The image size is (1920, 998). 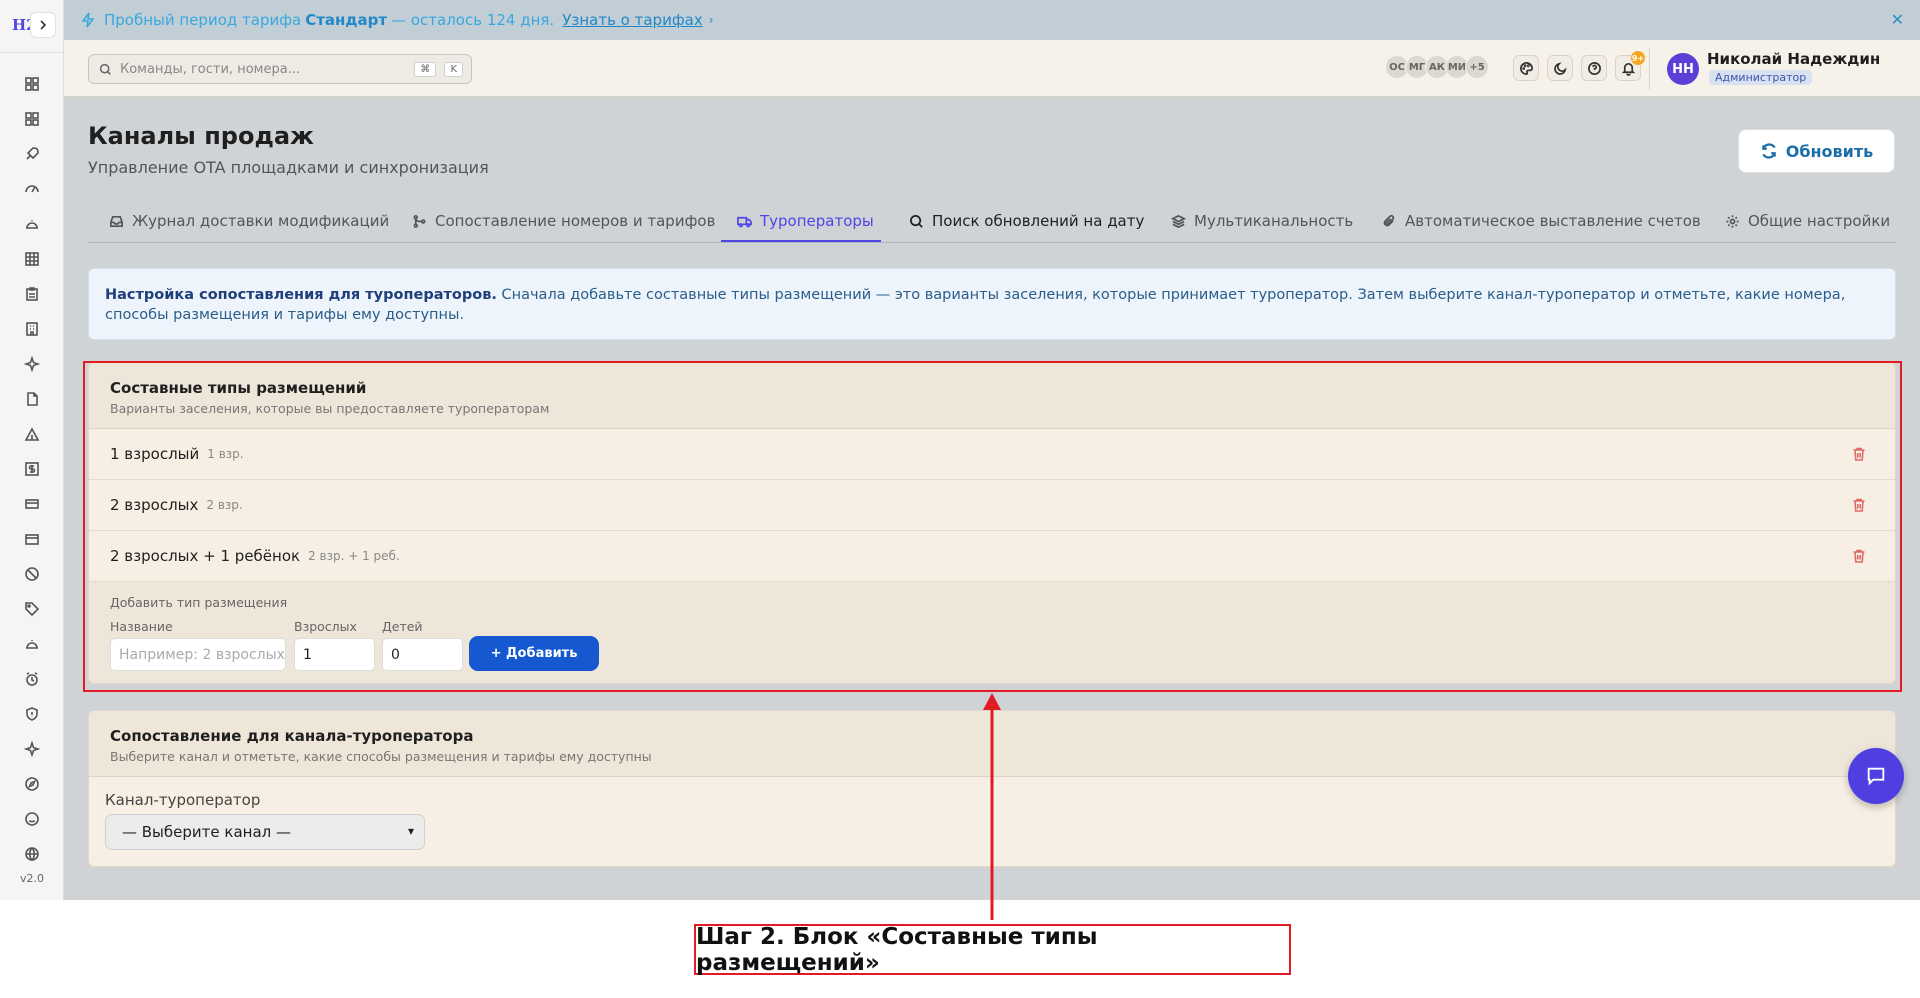 I want to click on sidebar-item-launch, so click(x=32, y=153).